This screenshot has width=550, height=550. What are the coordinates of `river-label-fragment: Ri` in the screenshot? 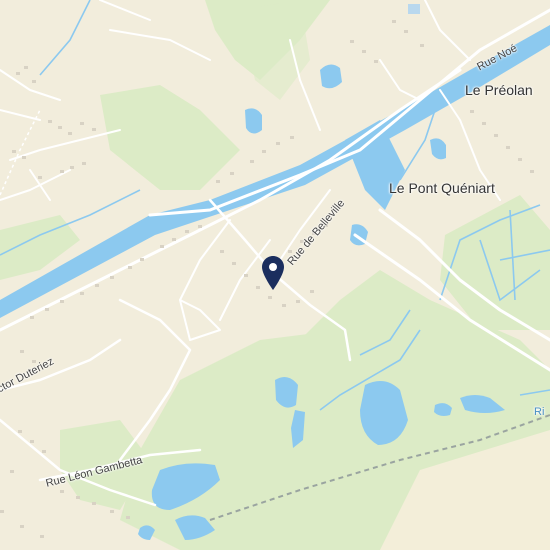 It's located at (539, 412).